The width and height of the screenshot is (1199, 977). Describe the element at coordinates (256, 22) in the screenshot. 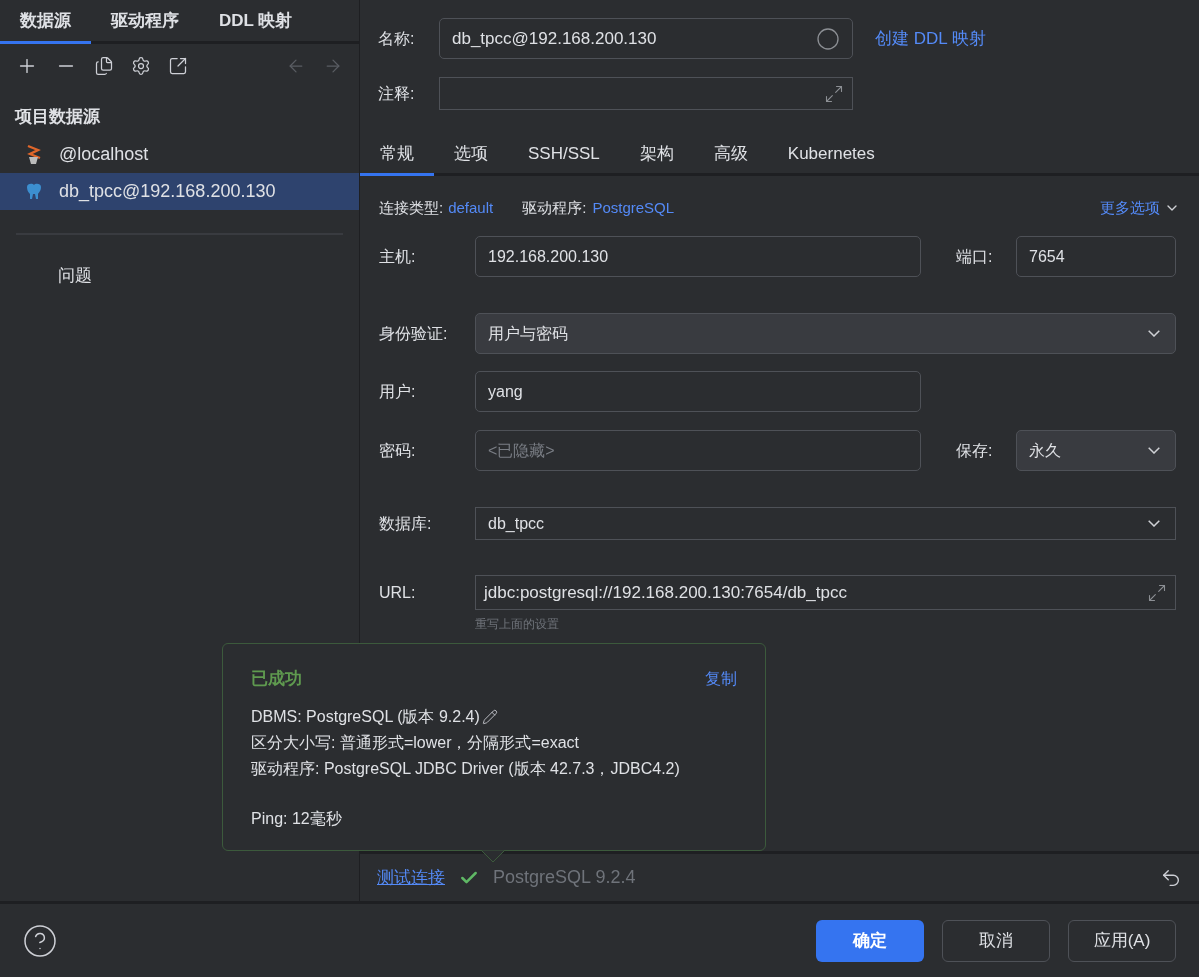

I see `sidebar-tab: DDL 映射` at that location.